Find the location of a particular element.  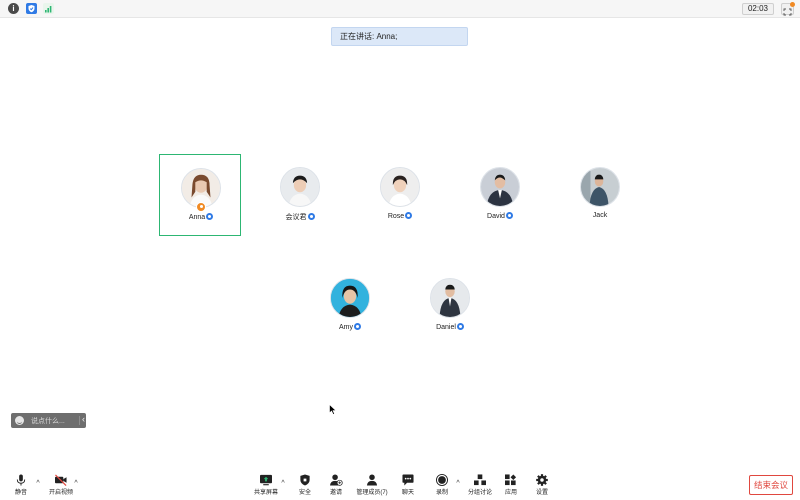

mouse-cursor-icon is located at coordinates (333, 409).